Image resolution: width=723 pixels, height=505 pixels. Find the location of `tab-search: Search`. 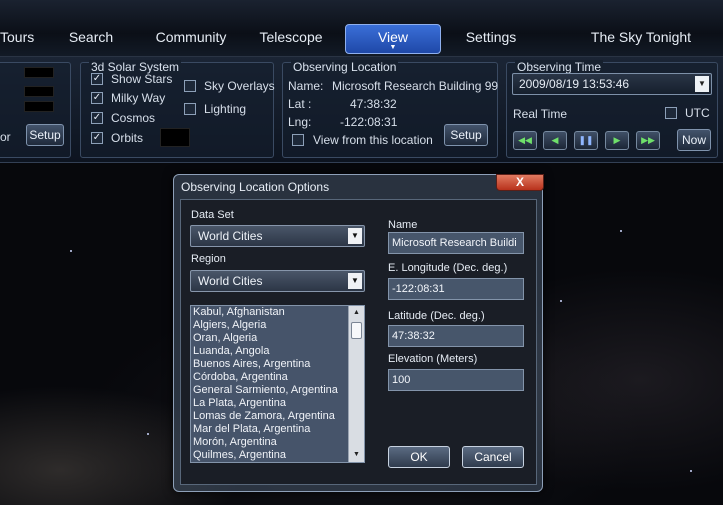

tab-search: Search is located at coordinates (91, 37).